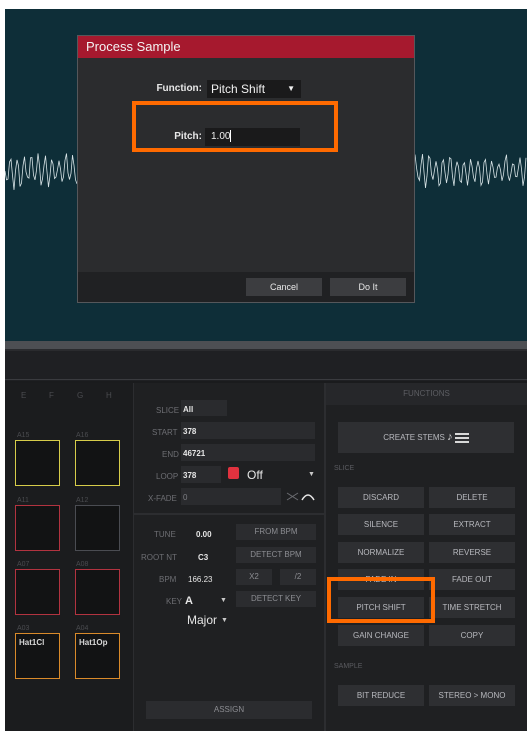 The image size is (531, 733). I want to click on loop-field: 378, so click(201, 474).